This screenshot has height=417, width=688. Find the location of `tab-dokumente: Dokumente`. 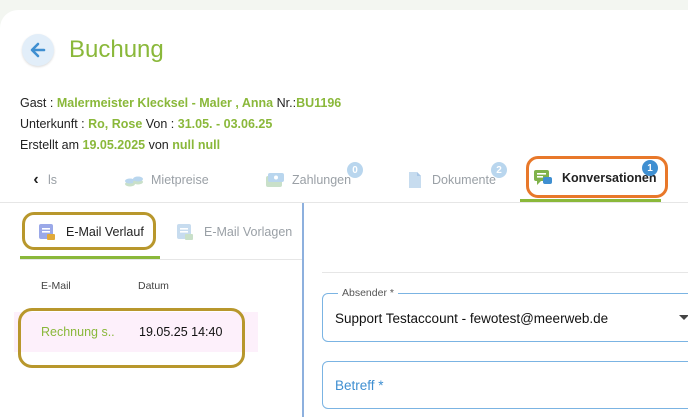

tab-dokumente: Dokumente is located at coordinates (450, 180).